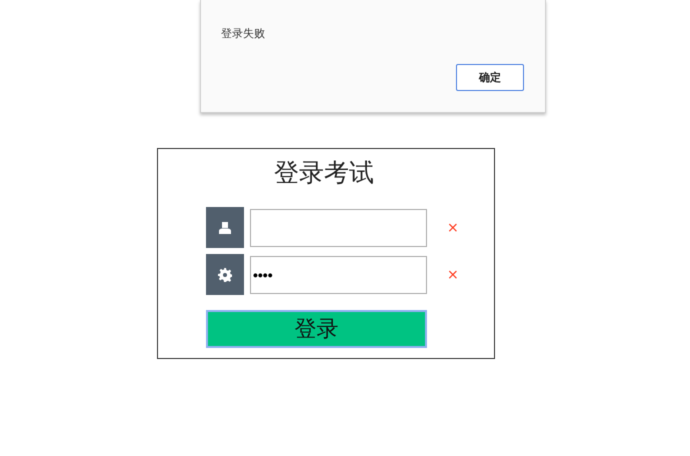 The image size is (690, 456). I want to click on form-title: 登录考试, so click(324, 173).